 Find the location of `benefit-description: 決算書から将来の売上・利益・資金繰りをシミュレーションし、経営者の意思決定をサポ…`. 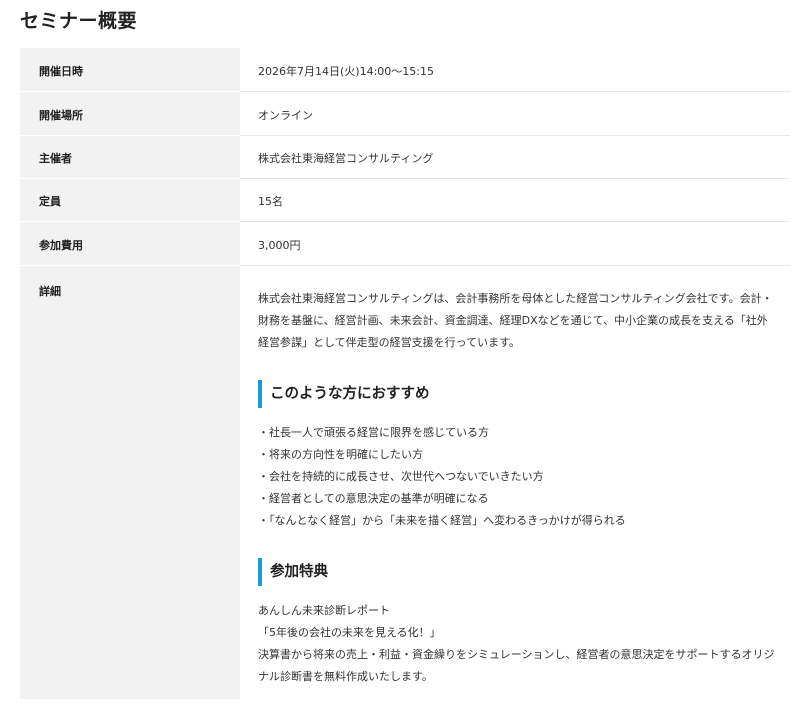

benefit-description: 決算書から将来の売上・利益・資金繰りをシミュレーションし、経営者の意思決定をサポ… is located at coordinates (516, 665).